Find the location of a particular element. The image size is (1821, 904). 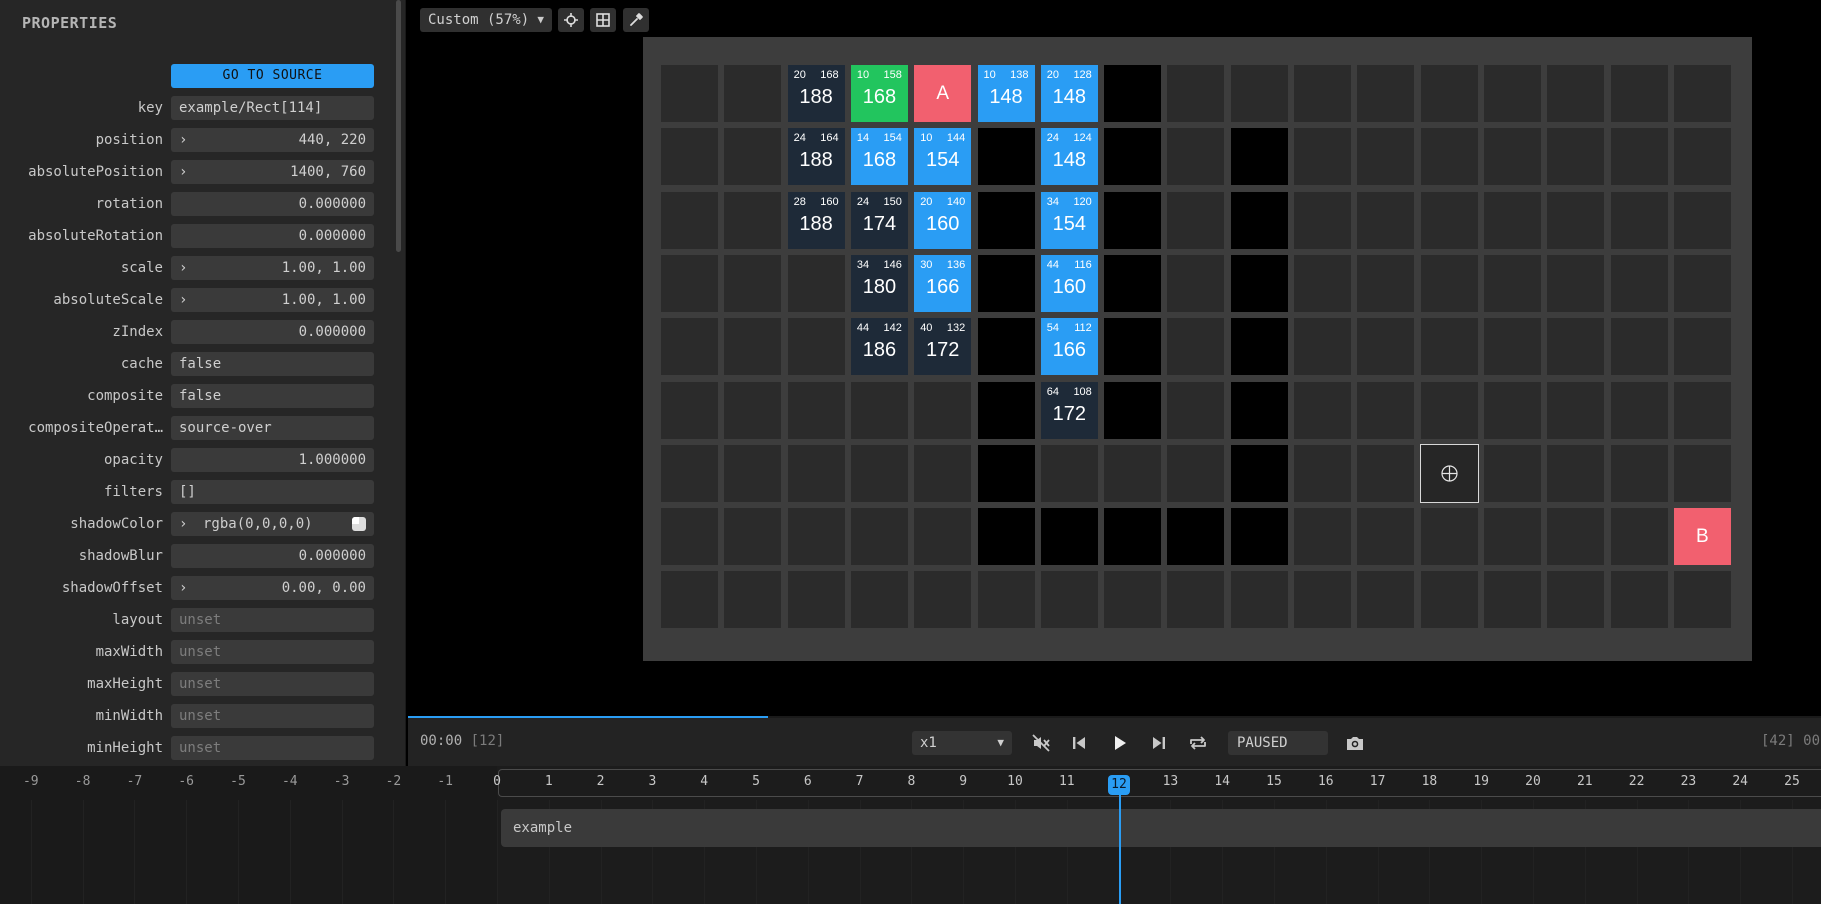

color-swatch is located at coordinates (359, 524).